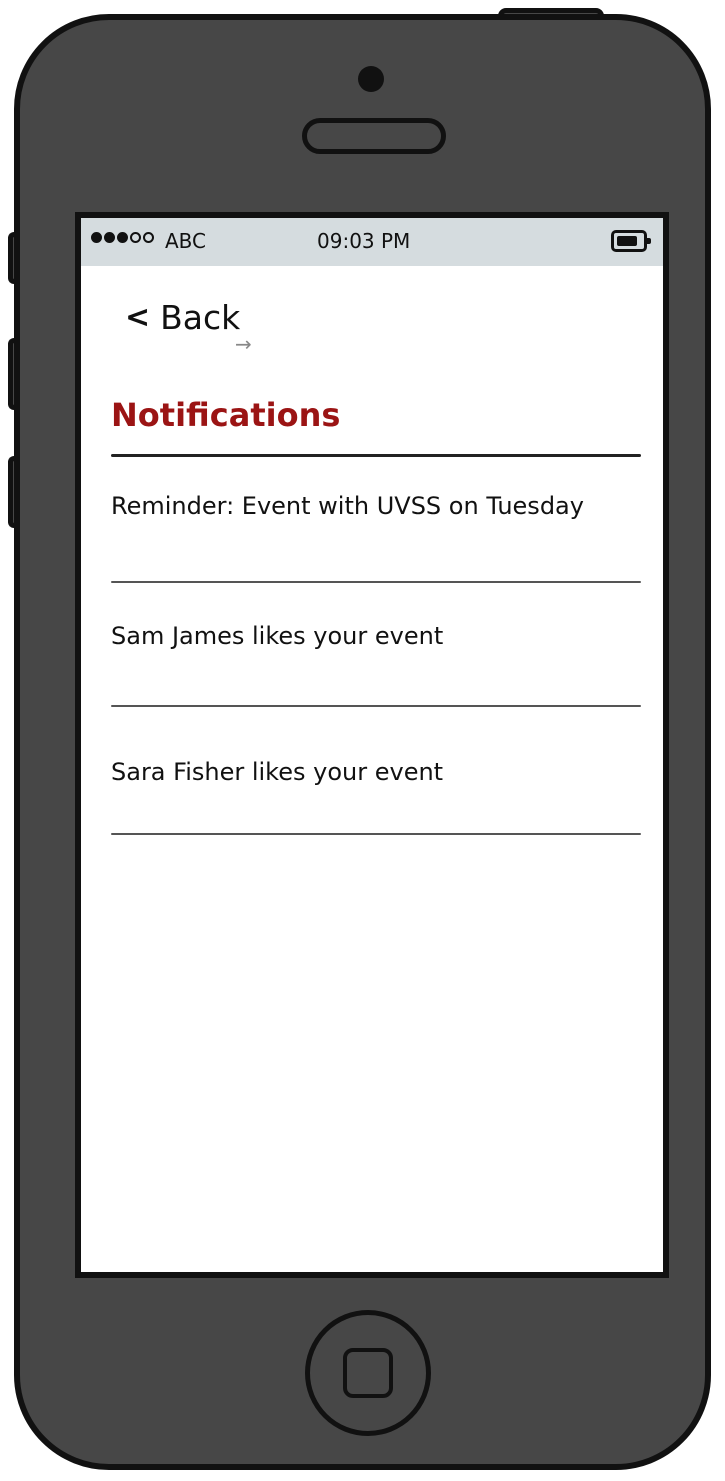 The image size is (725, 1481). I want to click on status-time: 09:03 PM, so click(364, 241).